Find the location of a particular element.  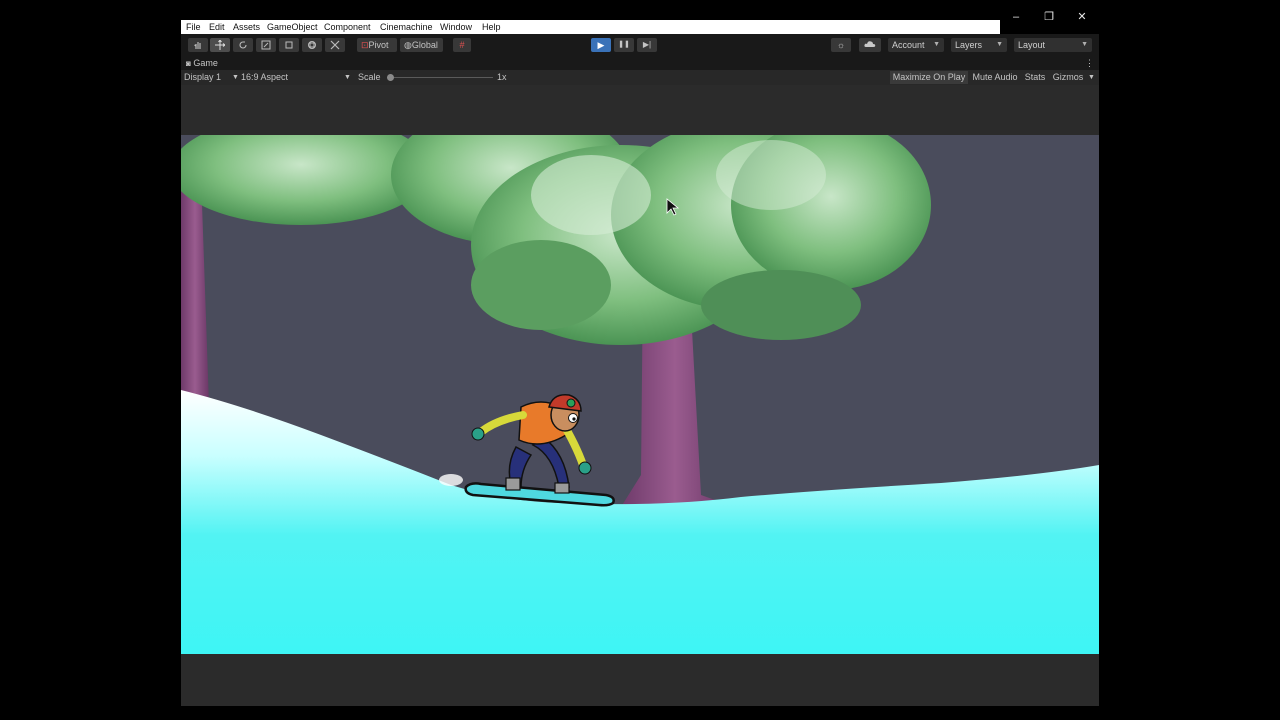

hand-icon is located at coordinates (197, 45).